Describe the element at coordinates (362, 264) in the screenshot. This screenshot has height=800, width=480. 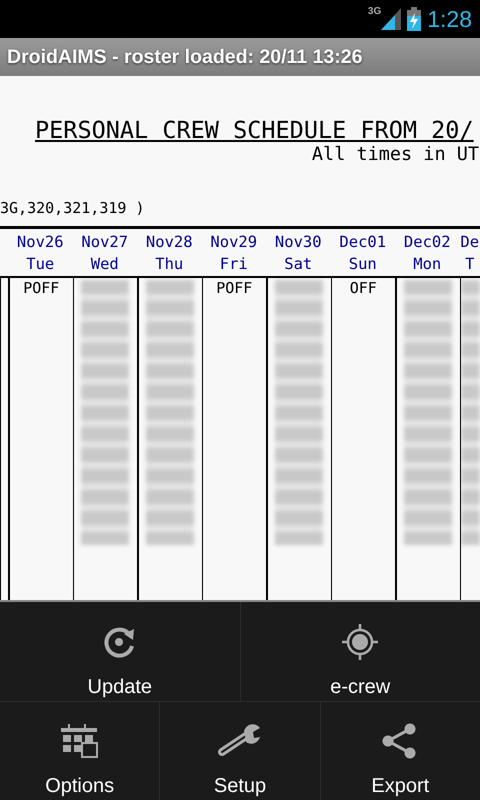
I see `column-header: Sun` at that location.